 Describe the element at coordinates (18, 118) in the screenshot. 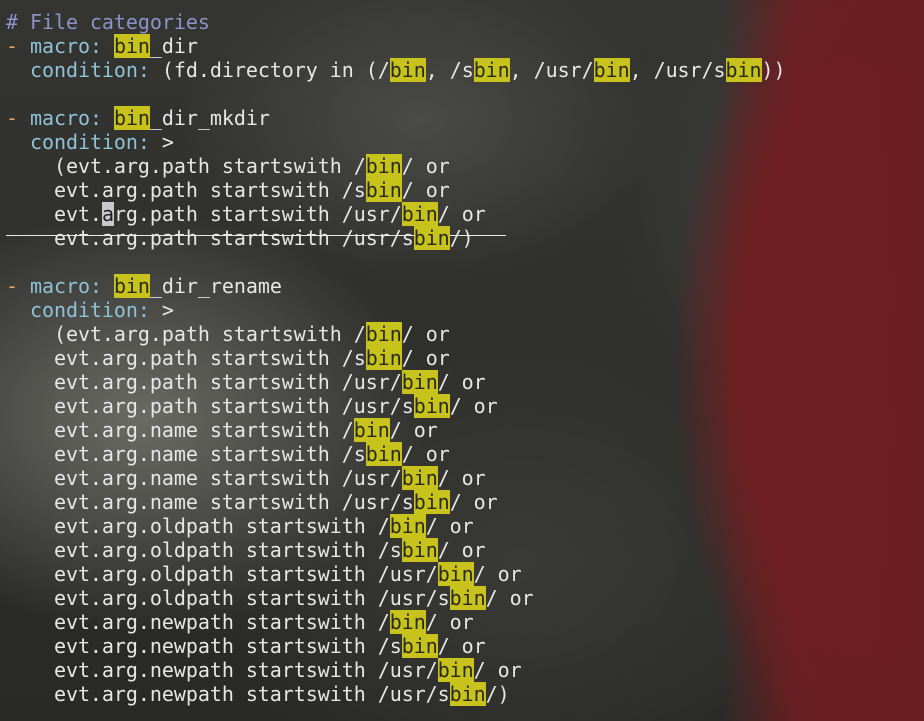

I see `list-dash: -` at that location.